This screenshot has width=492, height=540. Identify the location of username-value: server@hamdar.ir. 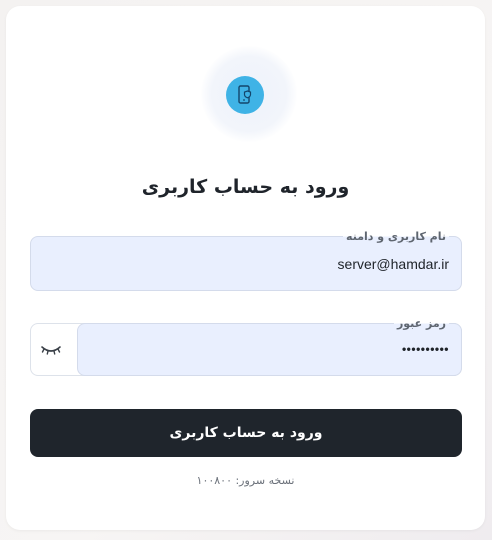
(393, 264).